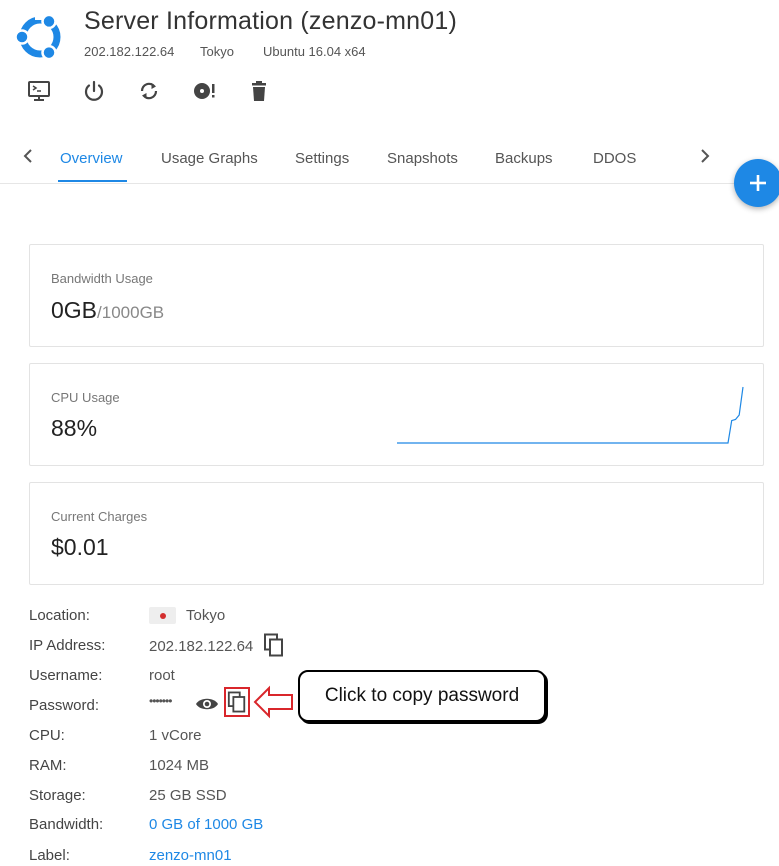 Image resolution: width=779 pixels, height=866 pixels. I want to click on add-button, so click(756, 183).